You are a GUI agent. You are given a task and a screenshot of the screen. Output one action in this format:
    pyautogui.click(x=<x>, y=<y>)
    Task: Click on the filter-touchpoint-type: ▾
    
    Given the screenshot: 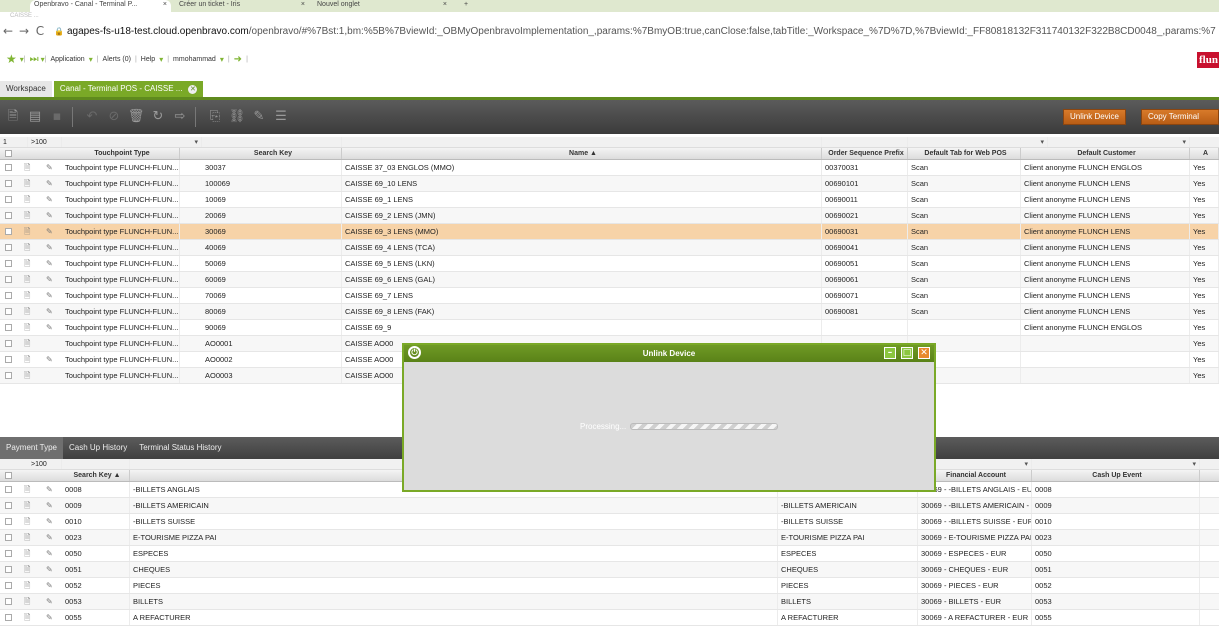 What is the action you would take?
    pyautogui.click(x=132, y=142)
    